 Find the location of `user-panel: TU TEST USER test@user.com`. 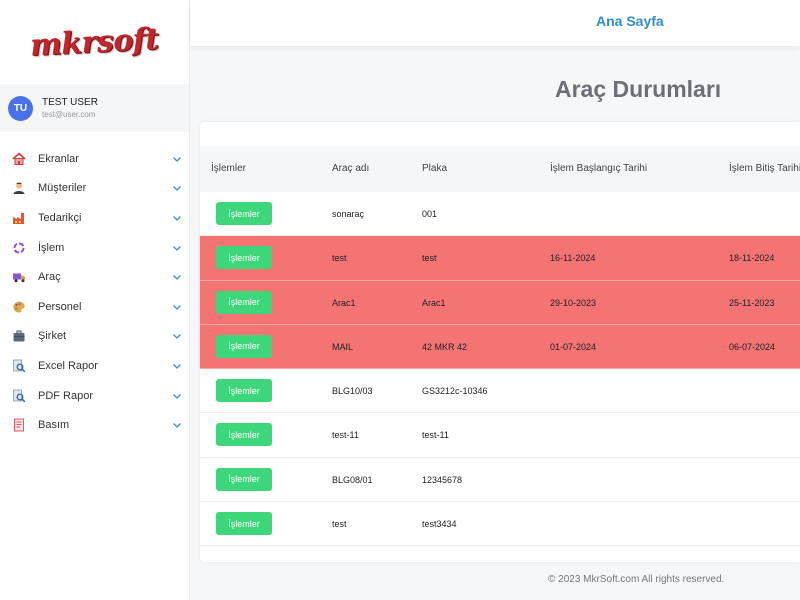

user-panel: TU TEST USER test@user.com is located at coordinates (94, 108).